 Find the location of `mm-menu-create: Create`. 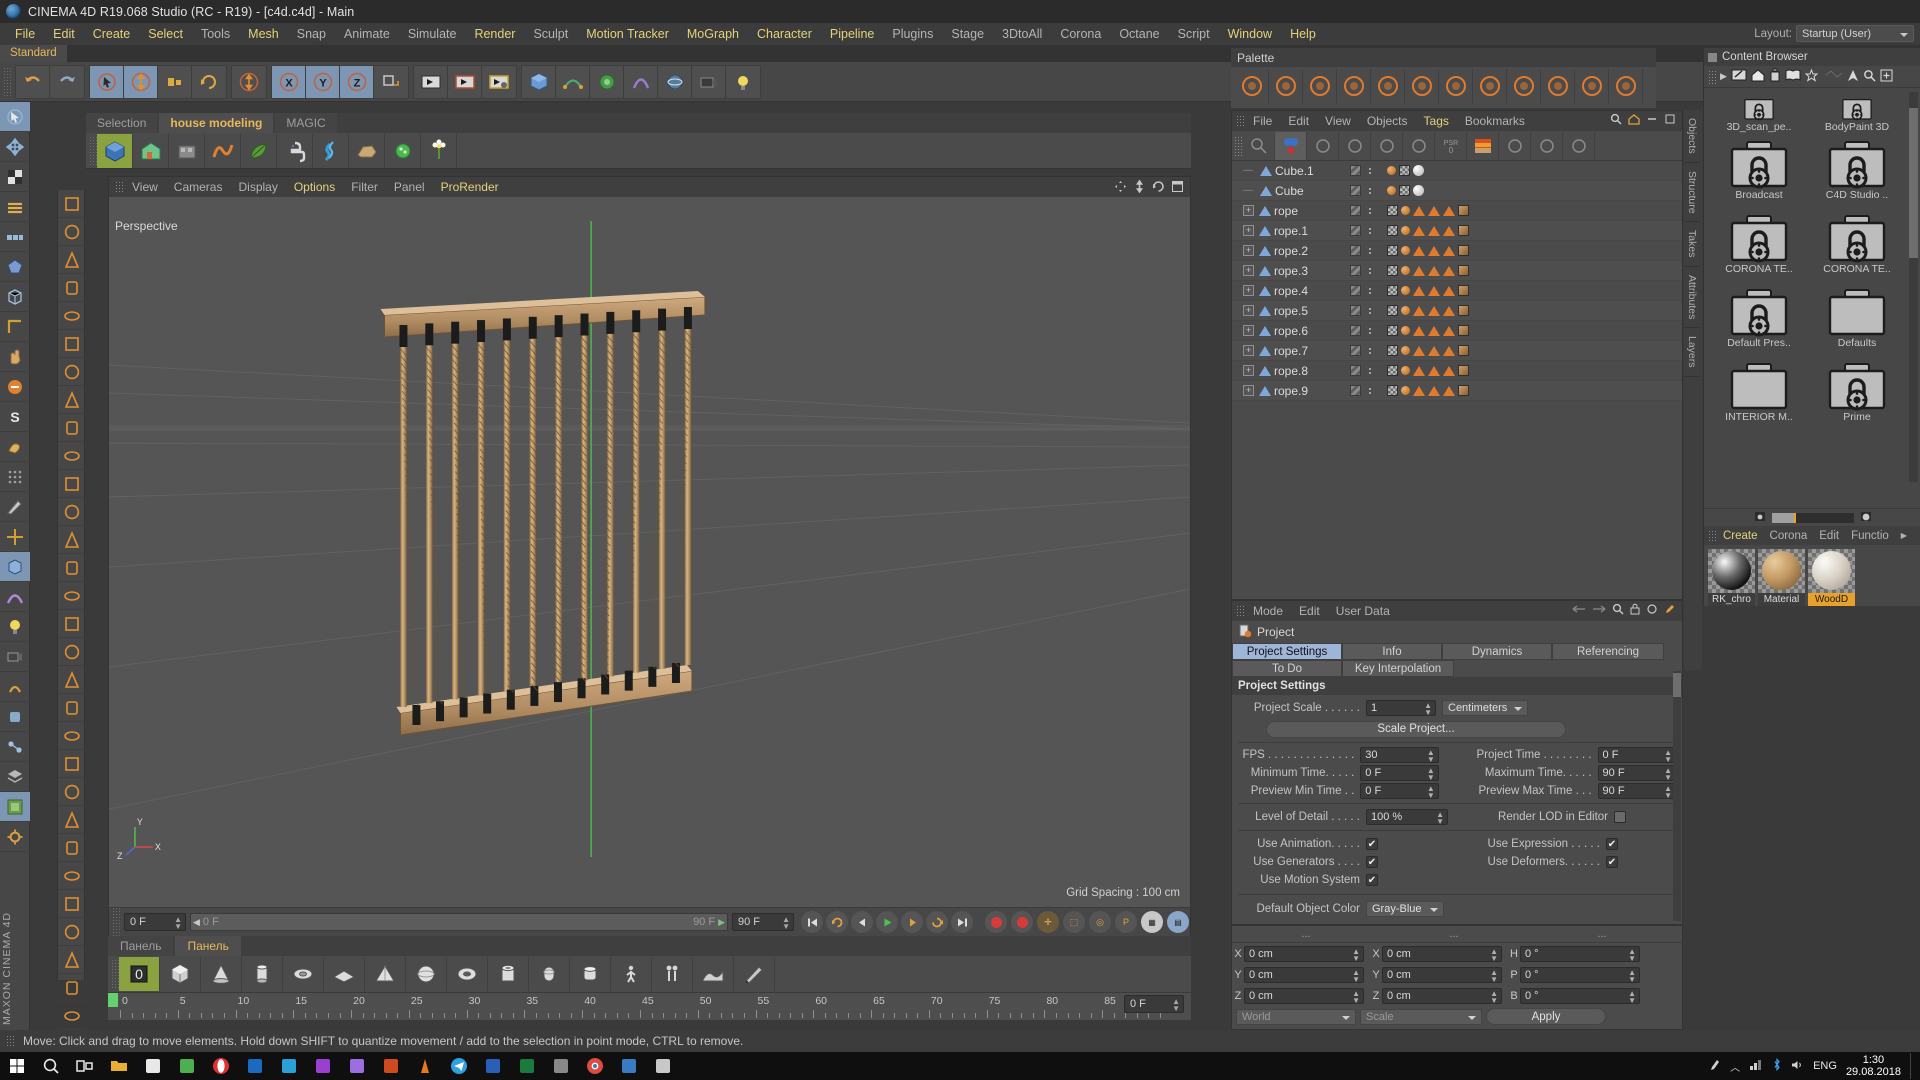

mm-menu-create: Create is located at coordinates (1740, 536).